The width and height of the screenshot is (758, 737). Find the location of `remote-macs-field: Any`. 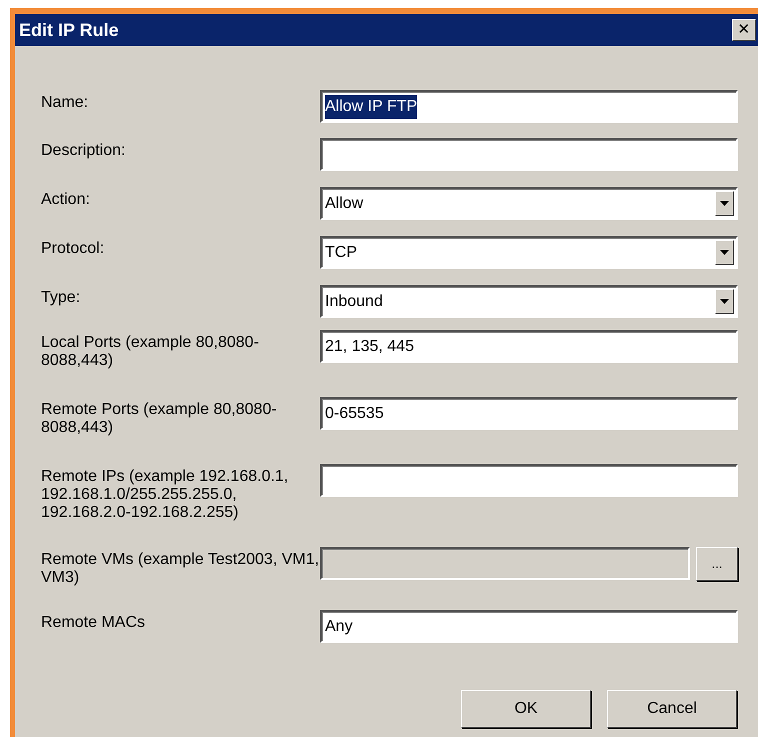

remote-macs-field: Any is located at coordinates (529, 626).